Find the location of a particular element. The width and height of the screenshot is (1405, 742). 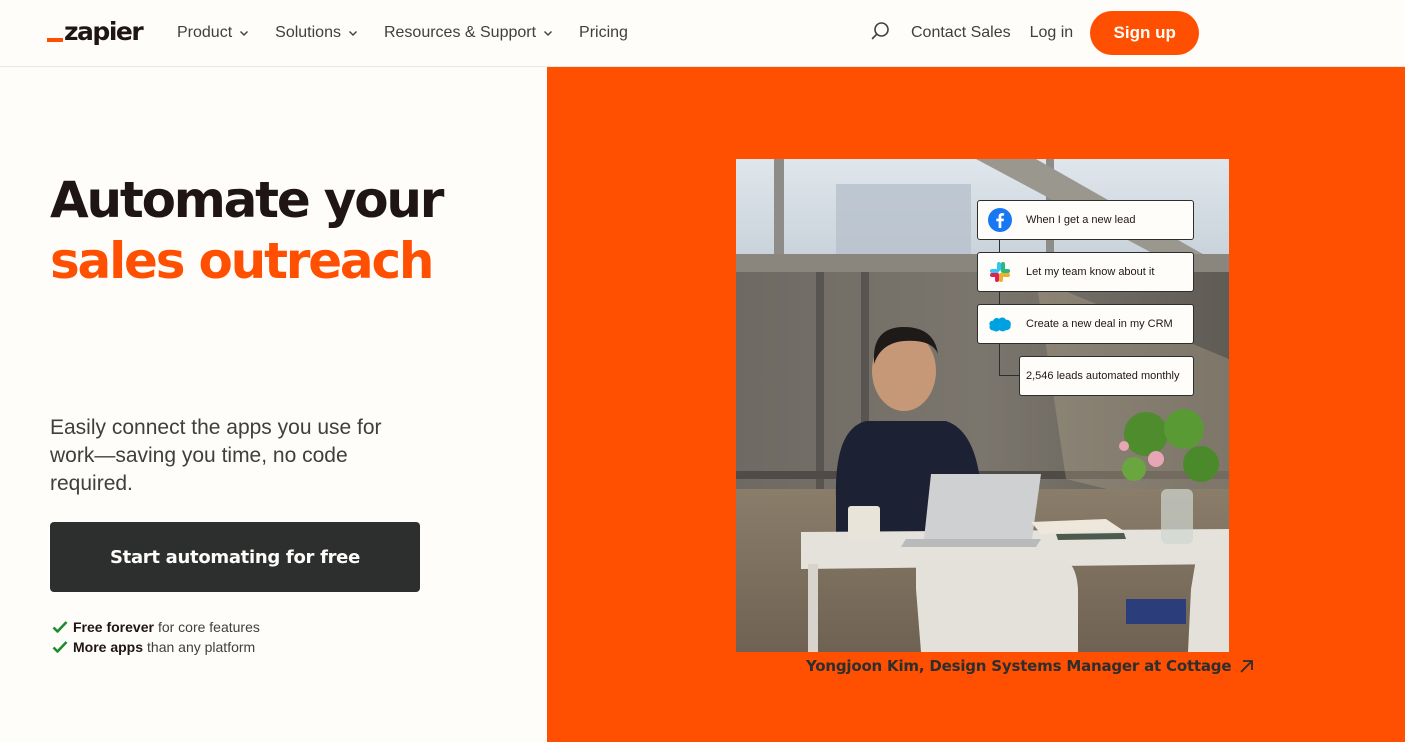

hero-title-line-1: Automate your is located at coordinates (247, 200).